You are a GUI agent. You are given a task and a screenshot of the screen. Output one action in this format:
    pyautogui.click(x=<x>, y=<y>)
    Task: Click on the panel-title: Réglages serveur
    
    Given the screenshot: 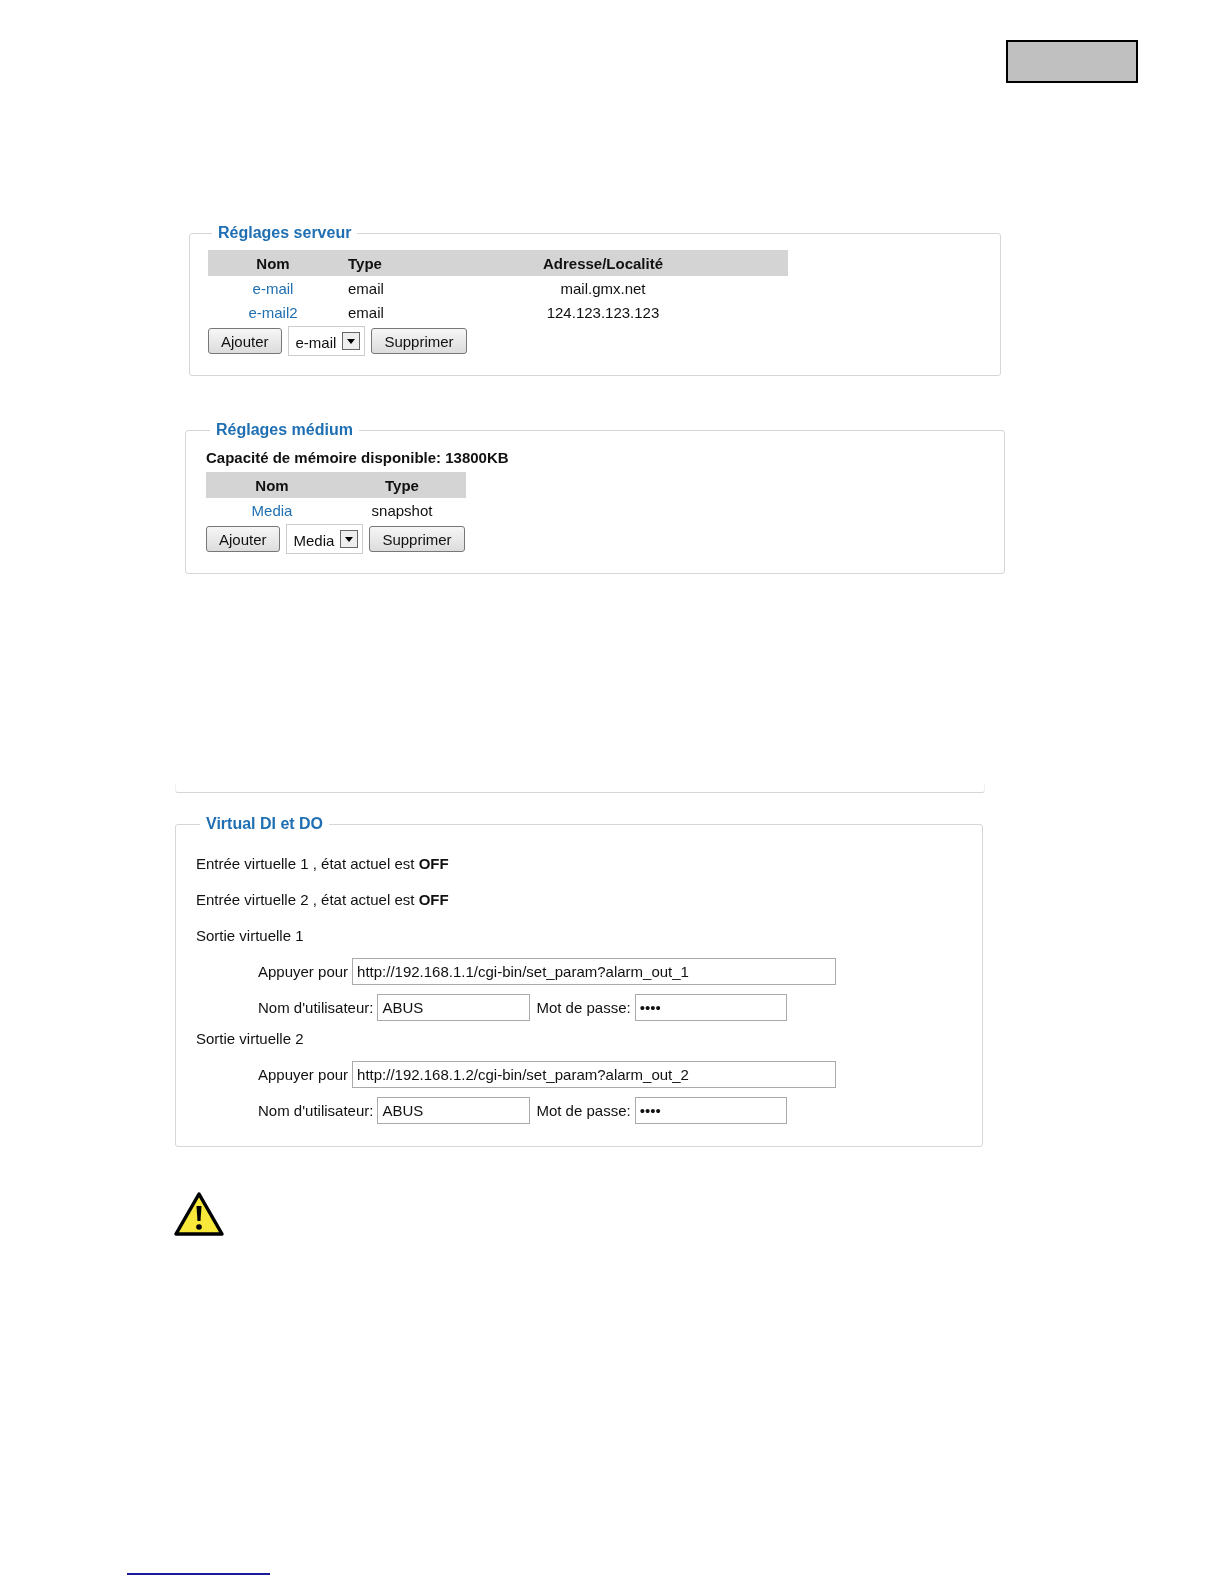 What is the action you would take?
    pyautogui.click(x=285, y=233)
    